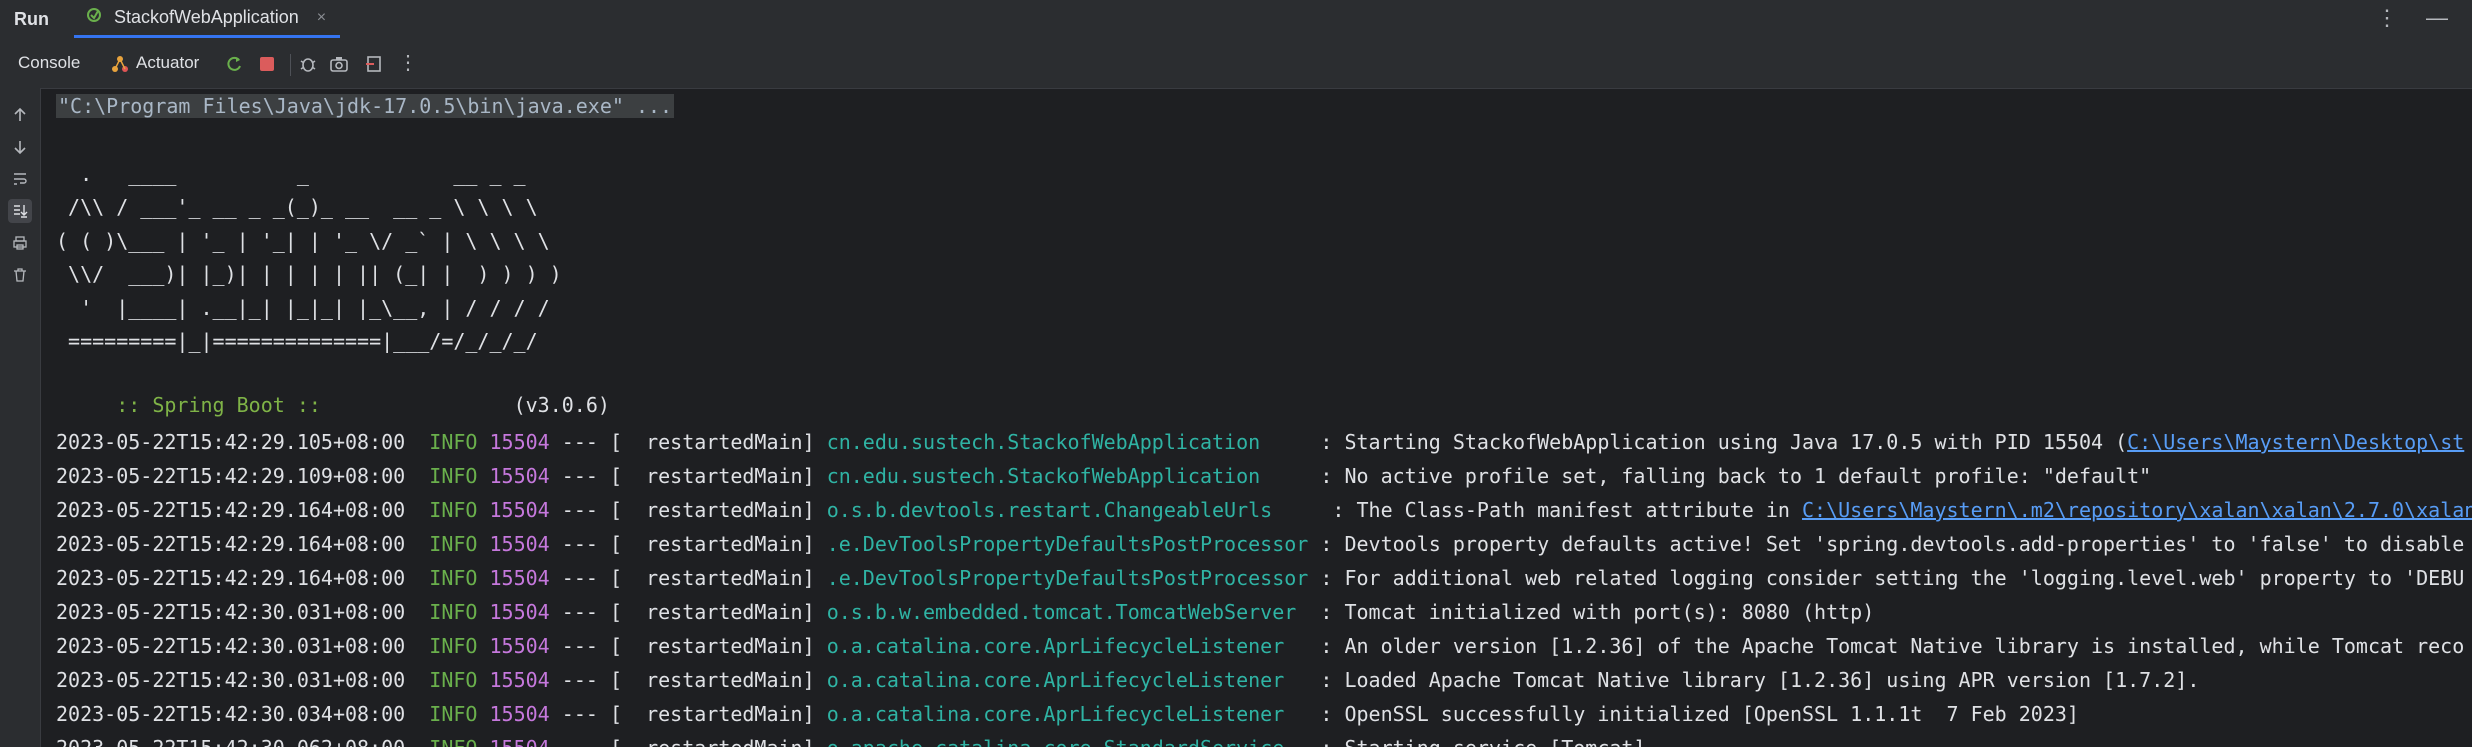 The width and height of the screenshot is (2472, 747). I want to click on spring-run-icon, so click(95, 17).